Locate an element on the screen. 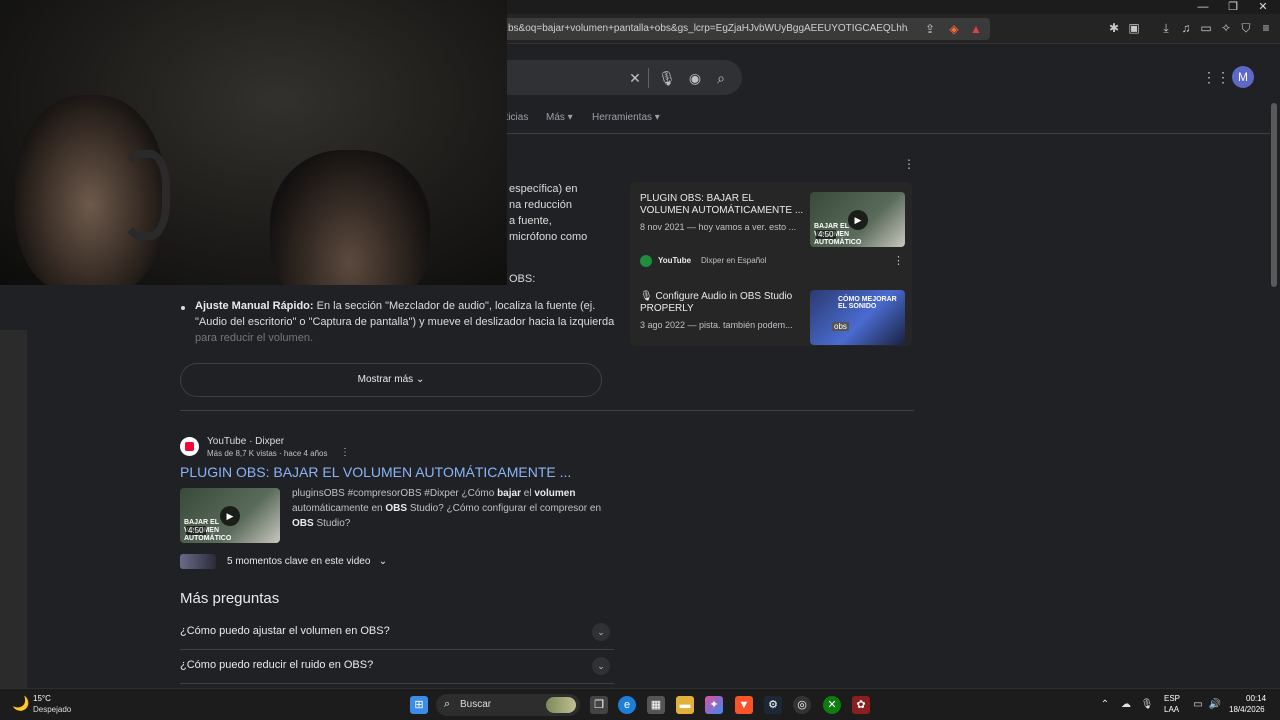 This screenshot has height=720, width=1280. video-thumbnail: BAJAR EL VOLUMEN AUTOMÁTICO ▶ 4:50 is located at coordinates (857, 219).